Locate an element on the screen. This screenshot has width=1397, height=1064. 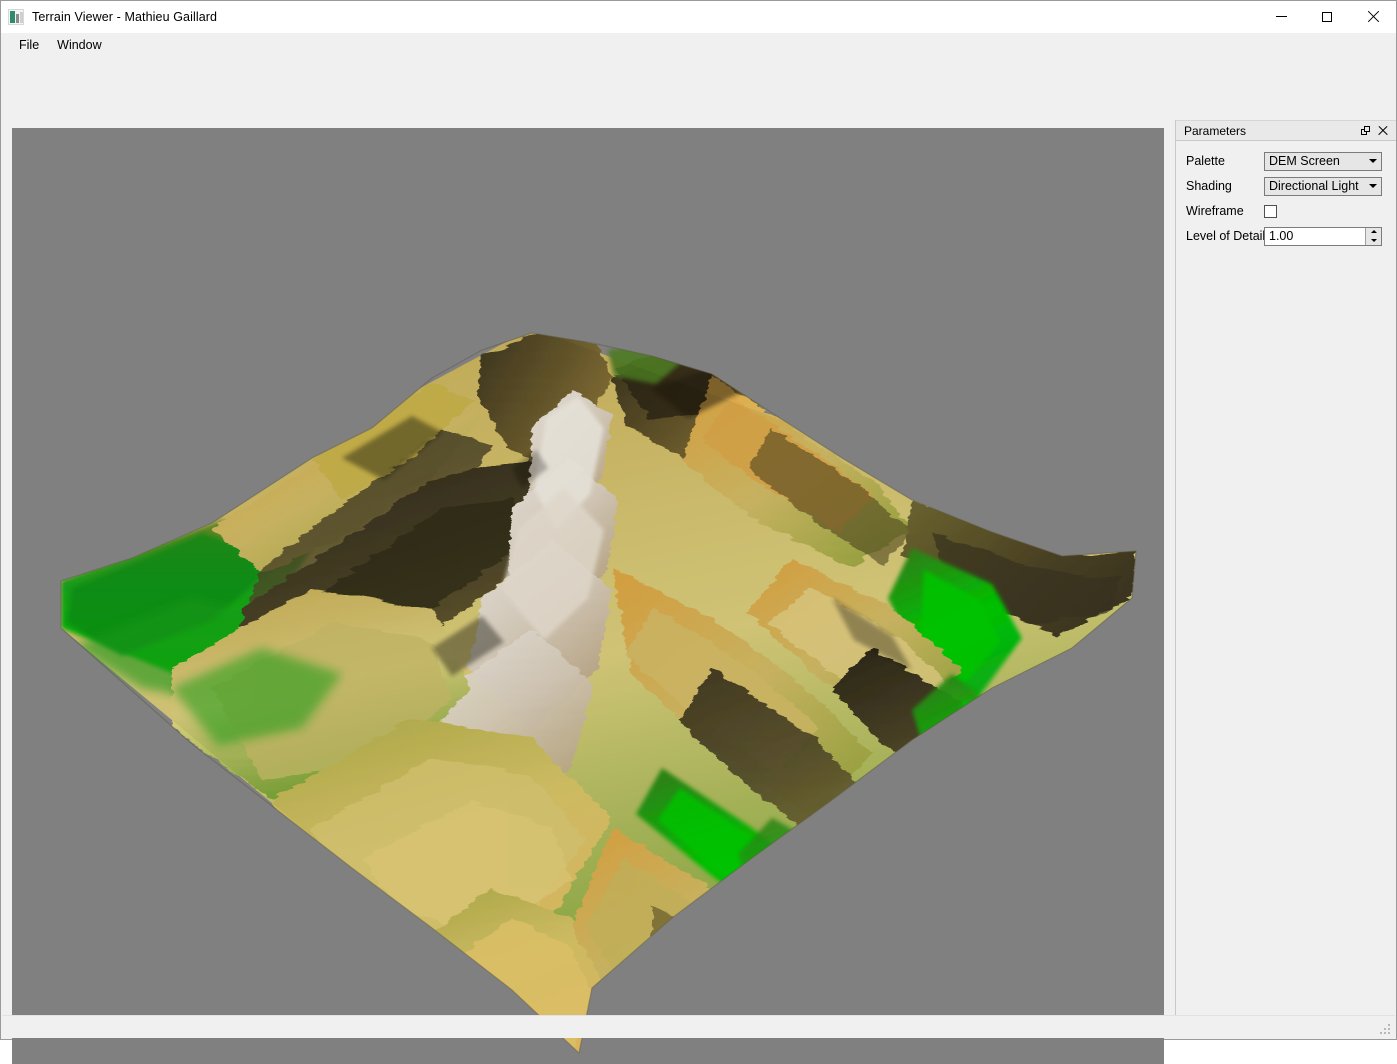
menu-item-window: Window is located at coordinates (79, 45).